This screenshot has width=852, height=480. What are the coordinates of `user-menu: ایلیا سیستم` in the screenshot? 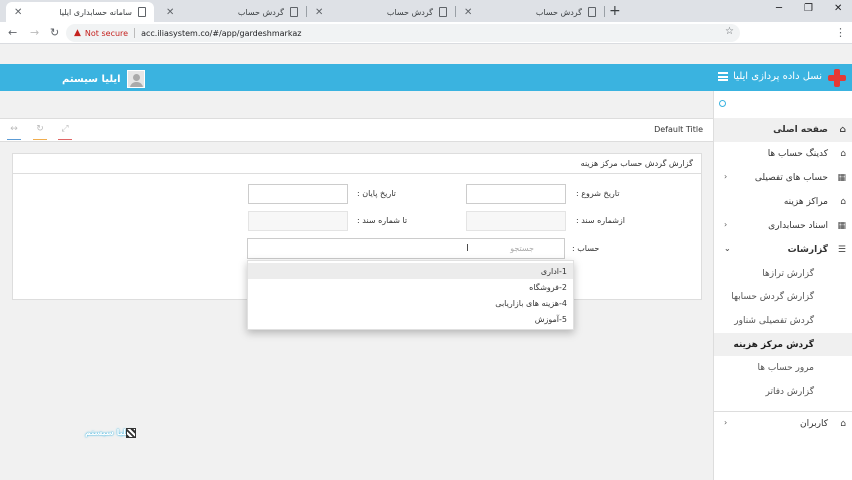 It's located at (103, 79).